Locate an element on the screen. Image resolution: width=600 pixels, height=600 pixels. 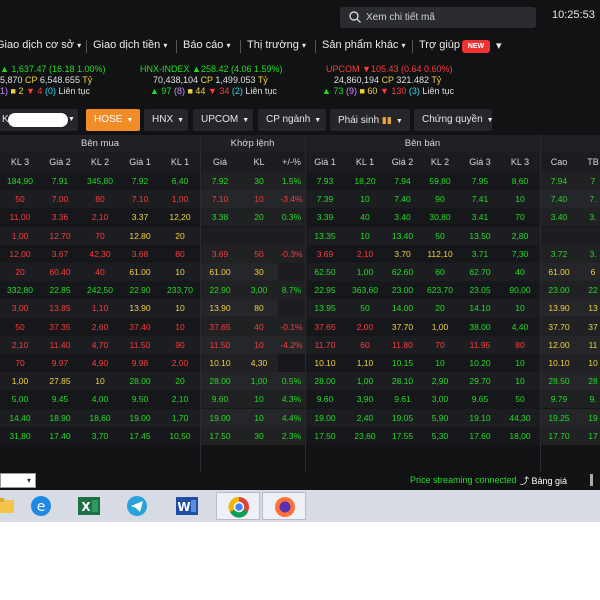
tab-phai-sinh: Phái sinh ▮▮ ▼ is located at coordinates (370, 120).